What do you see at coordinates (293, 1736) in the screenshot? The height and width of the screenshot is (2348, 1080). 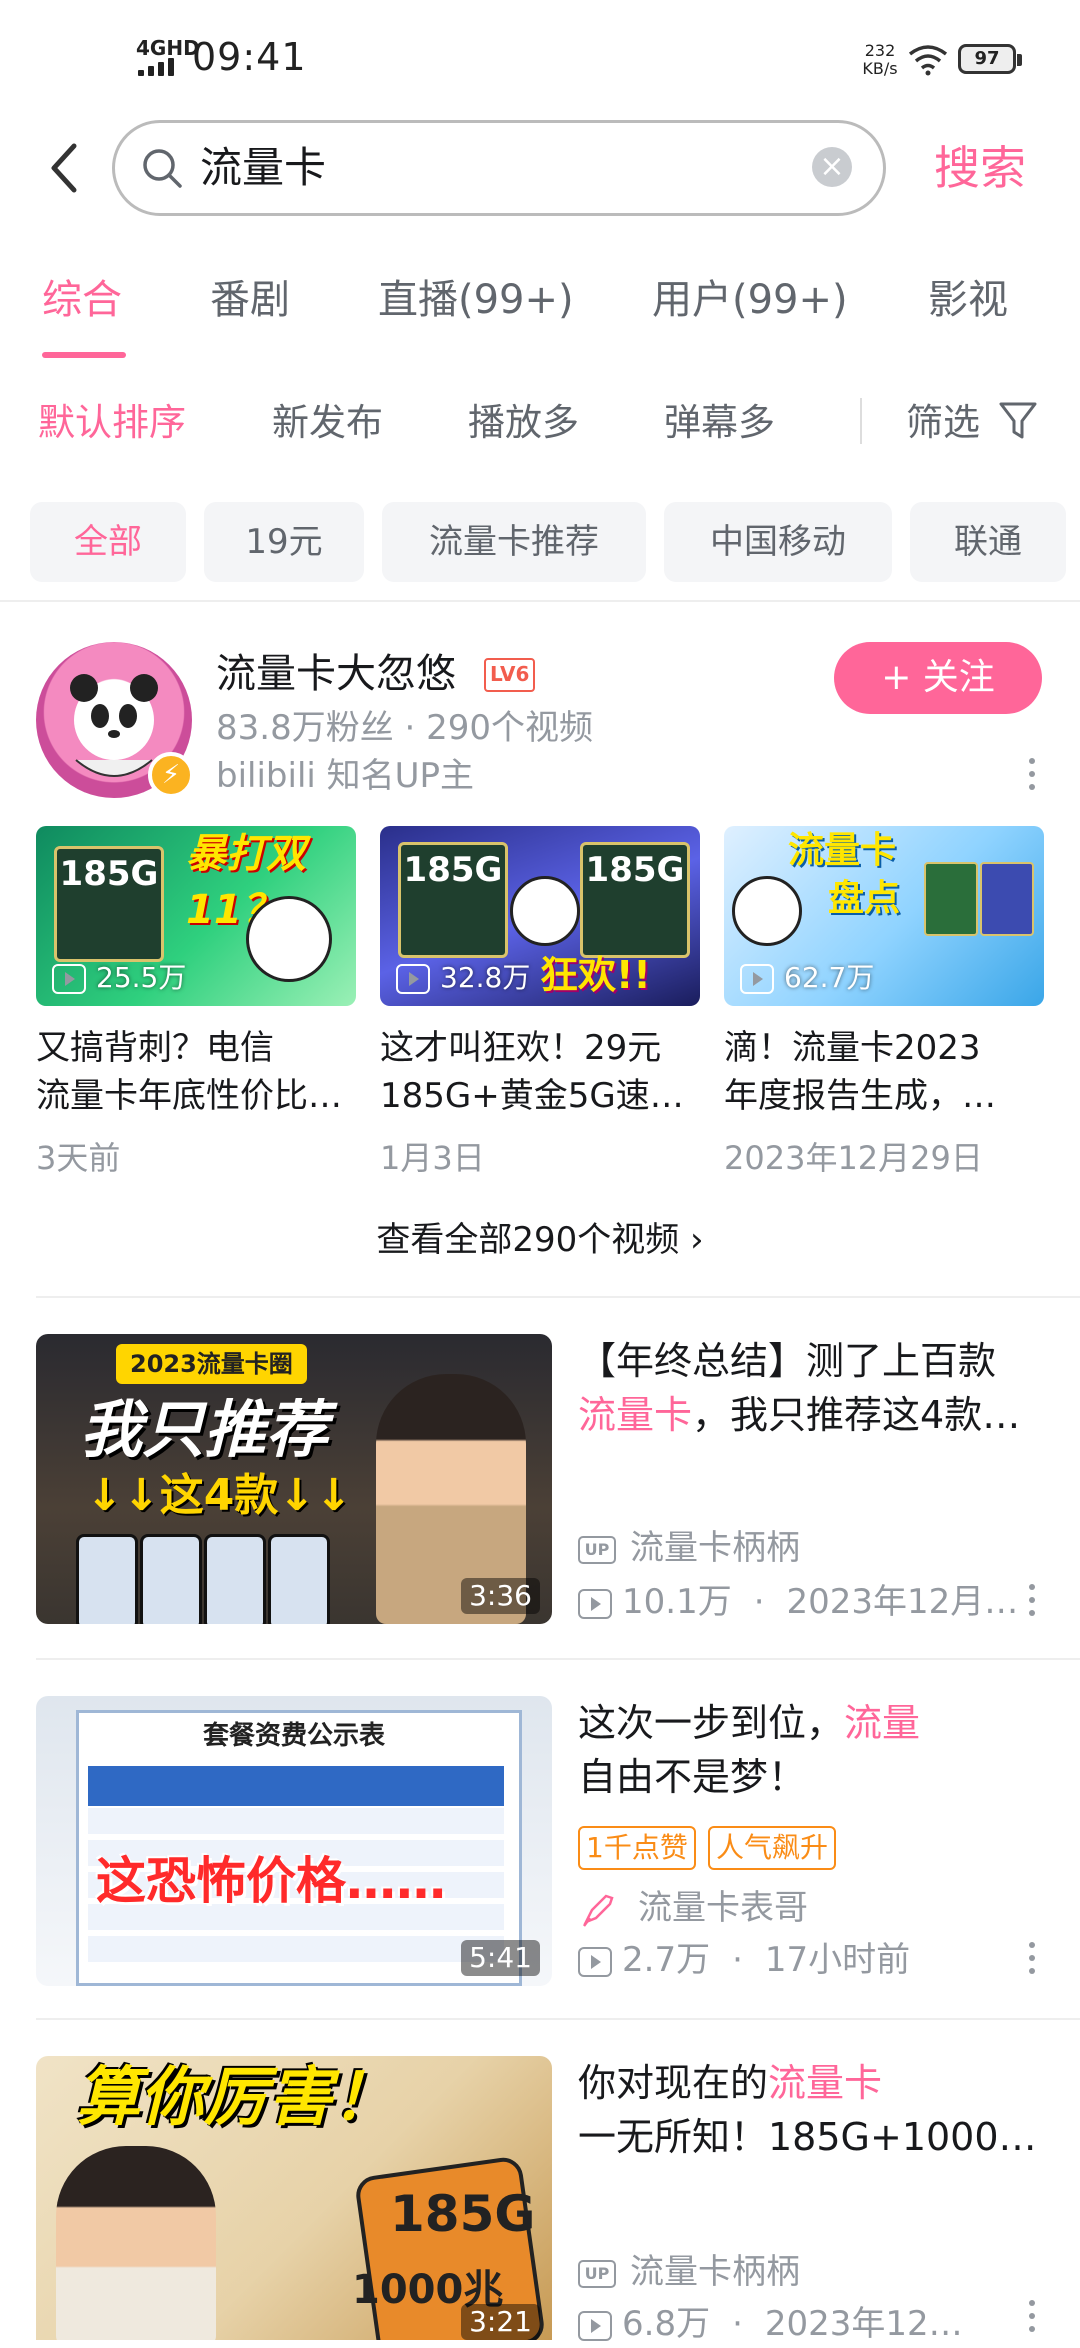 I see `thumbnail-caption: 套餐资费公示表` at bounding box center [293, 1736].